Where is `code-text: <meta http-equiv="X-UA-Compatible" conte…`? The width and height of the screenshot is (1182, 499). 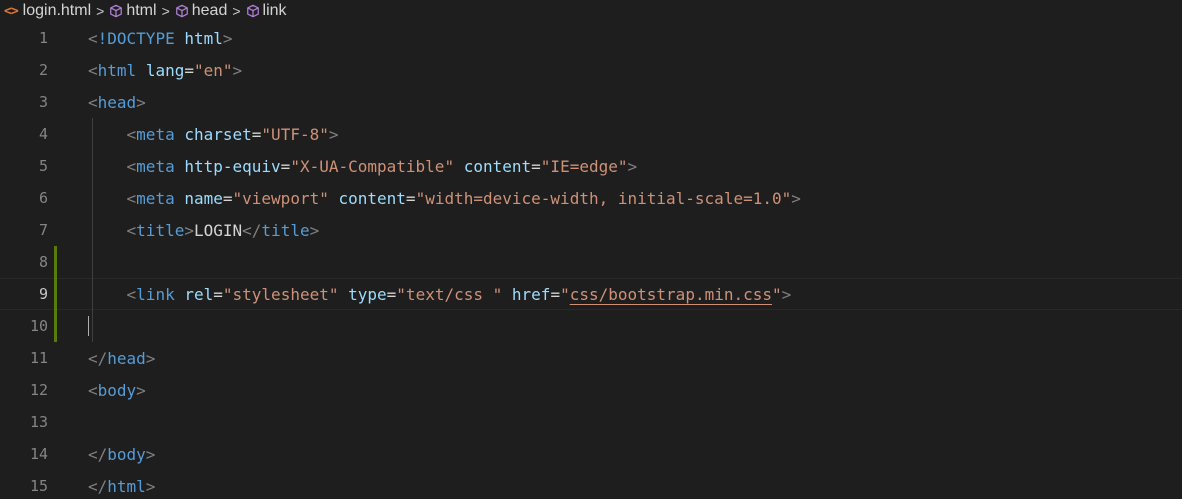
code-text: <meta http-equiv="X-UA-Compatible" conte… is located at coordinates (363, 166).